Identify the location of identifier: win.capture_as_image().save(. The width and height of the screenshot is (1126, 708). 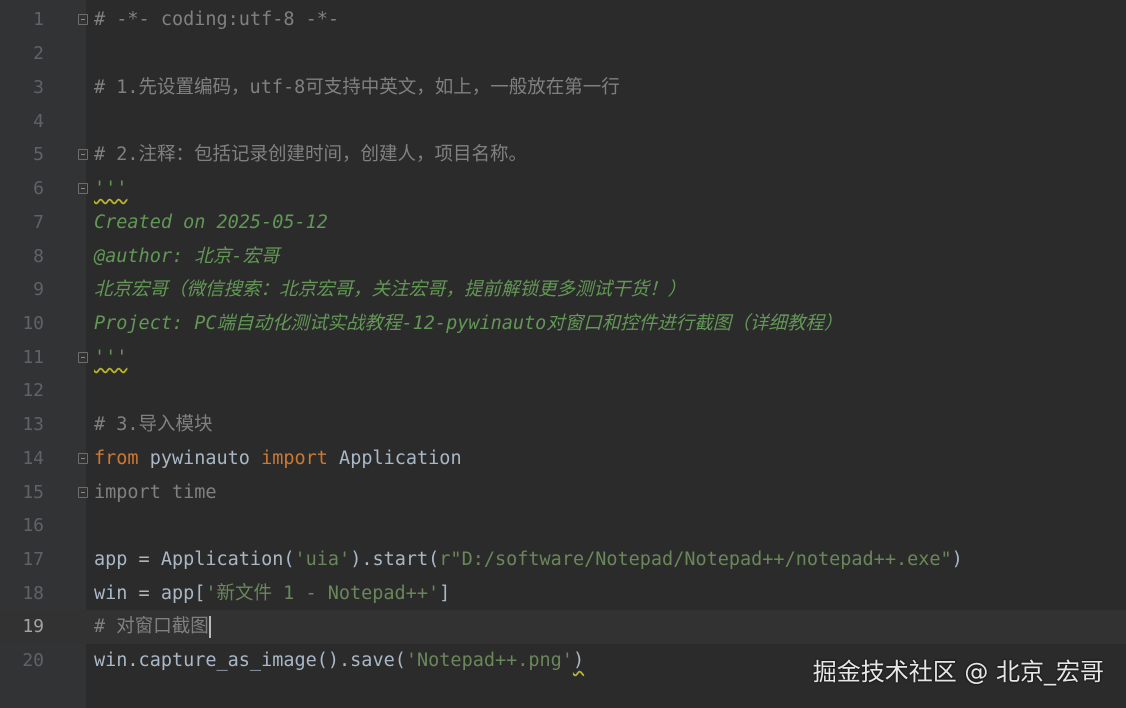
(250, 660).